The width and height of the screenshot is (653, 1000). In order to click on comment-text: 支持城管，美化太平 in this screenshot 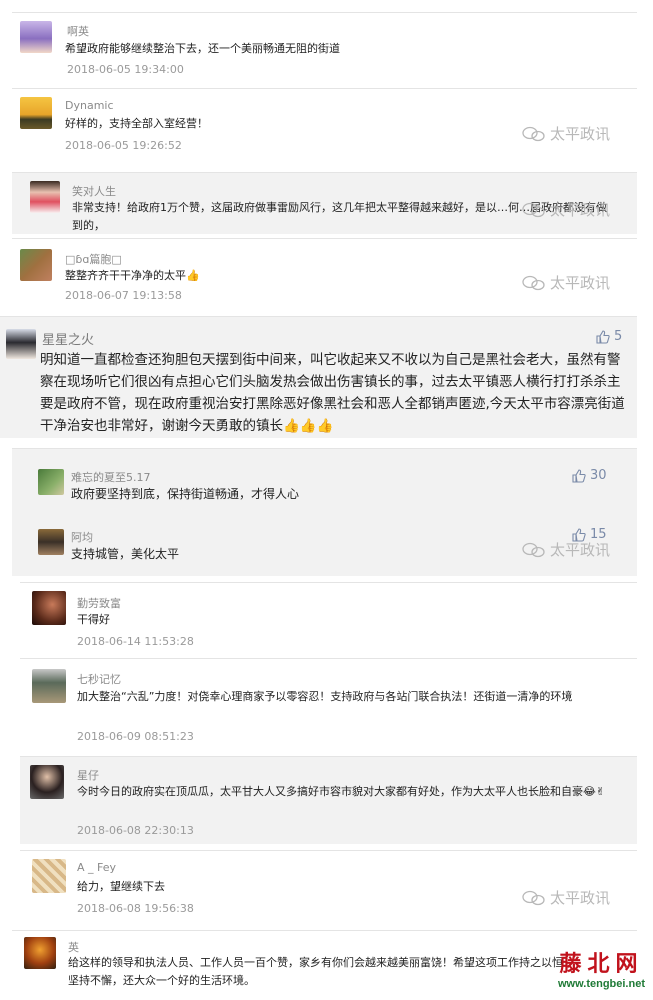, I will do `click(125, 554)`.